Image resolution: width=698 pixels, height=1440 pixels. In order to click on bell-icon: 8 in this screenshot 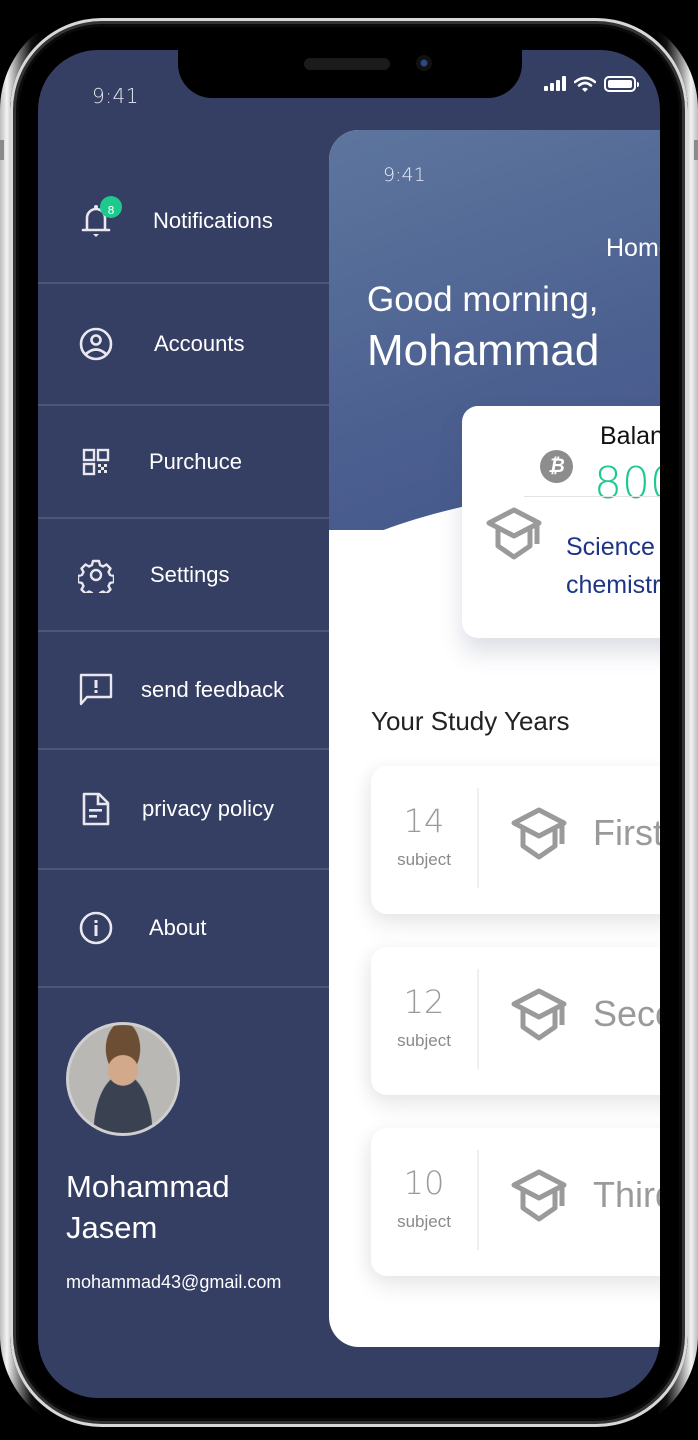, I will do `click(100, 217)`.